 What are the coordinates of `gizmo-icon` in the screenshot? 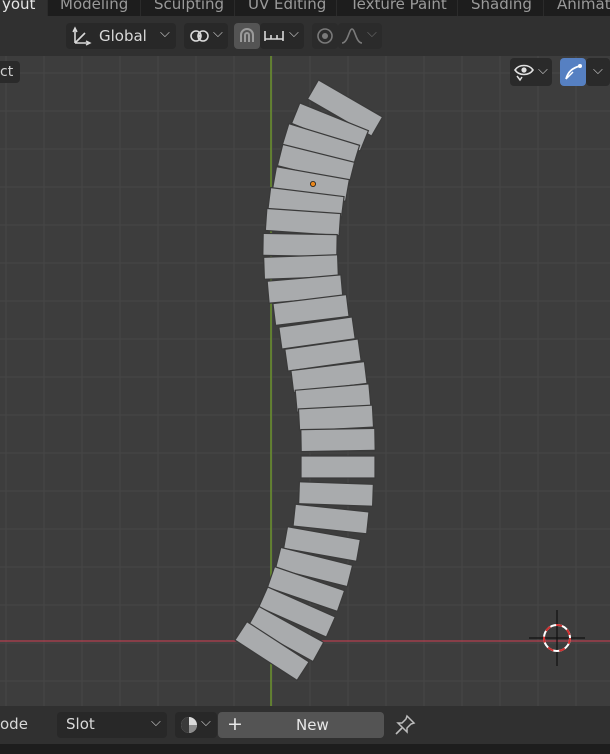 It's located at (573, 72).